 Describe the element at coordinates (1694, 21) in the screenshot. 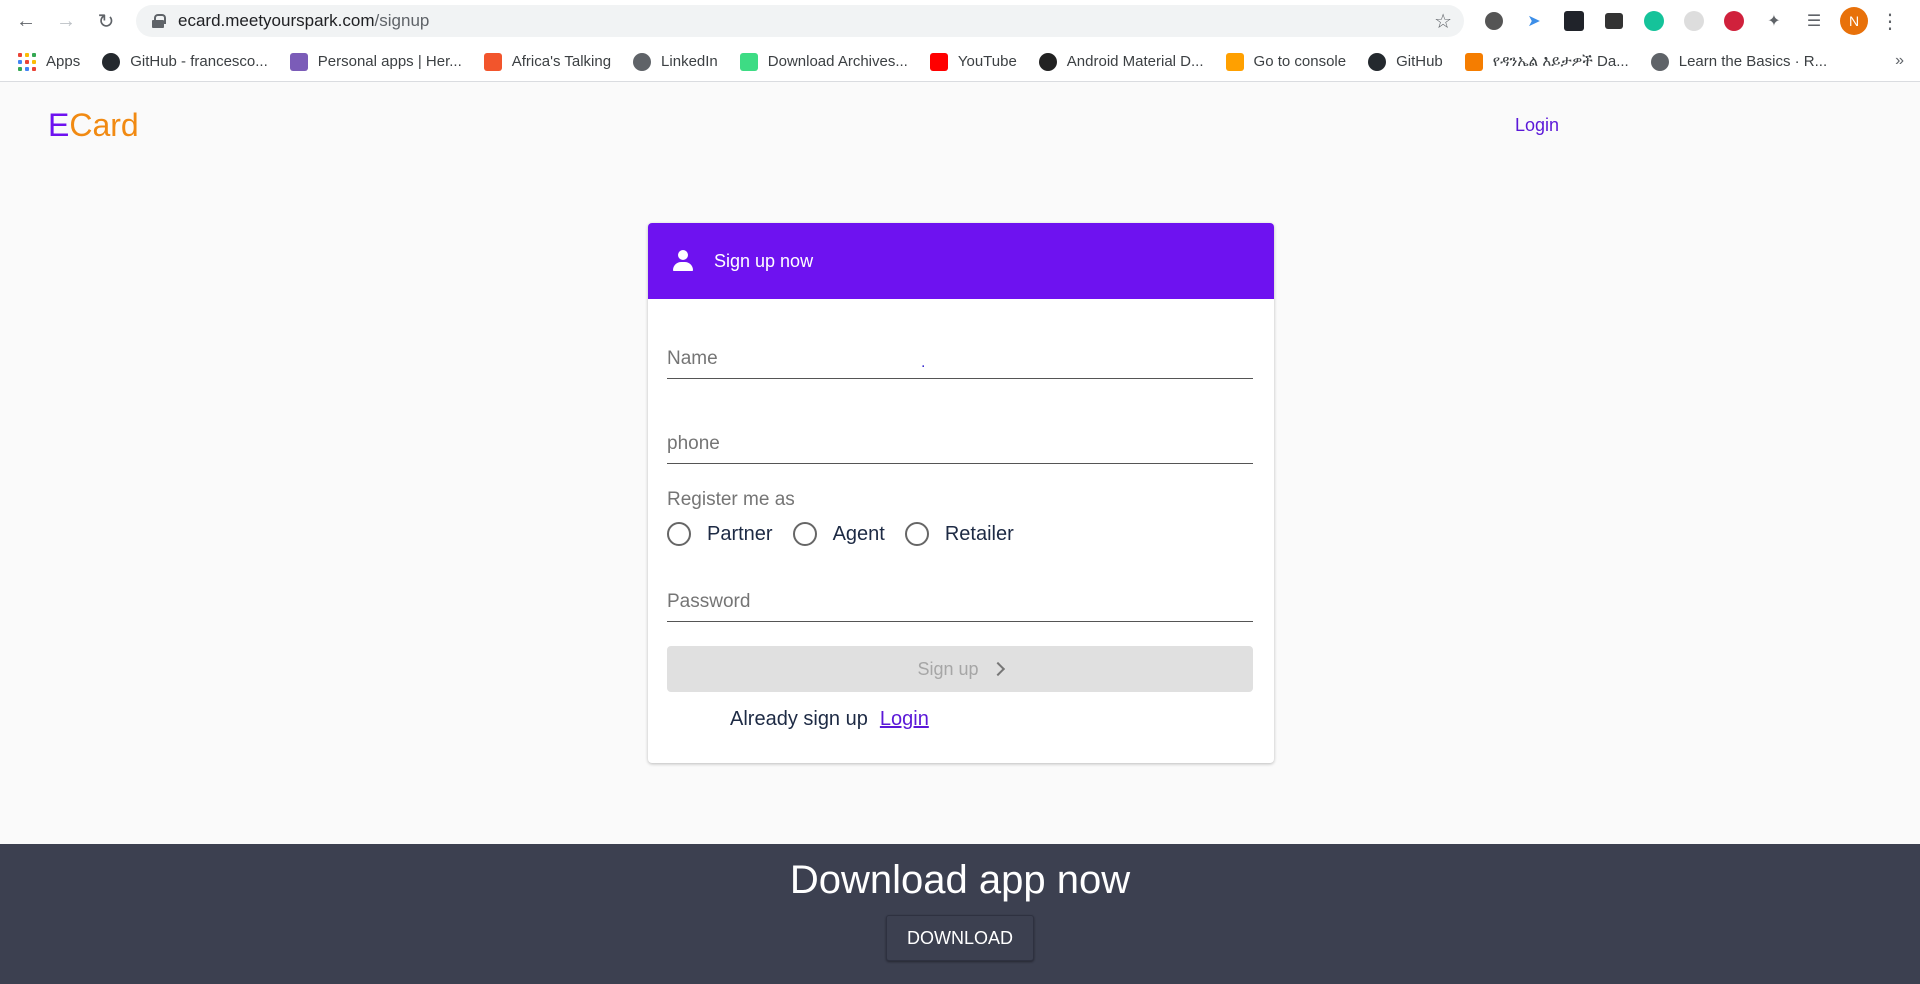

I see `timer-extension-icon` at that location.